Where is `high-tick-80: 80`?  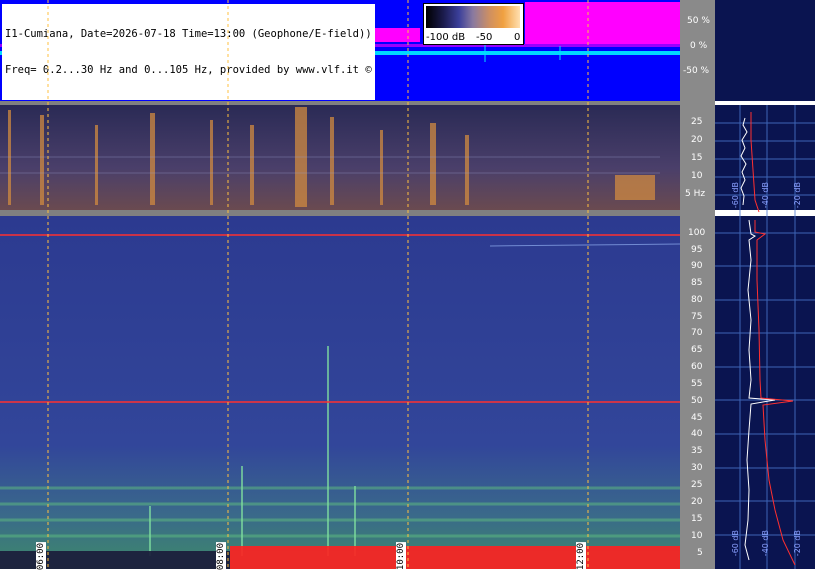
high-tick-80: 80 is located at coordinates (697, 300).